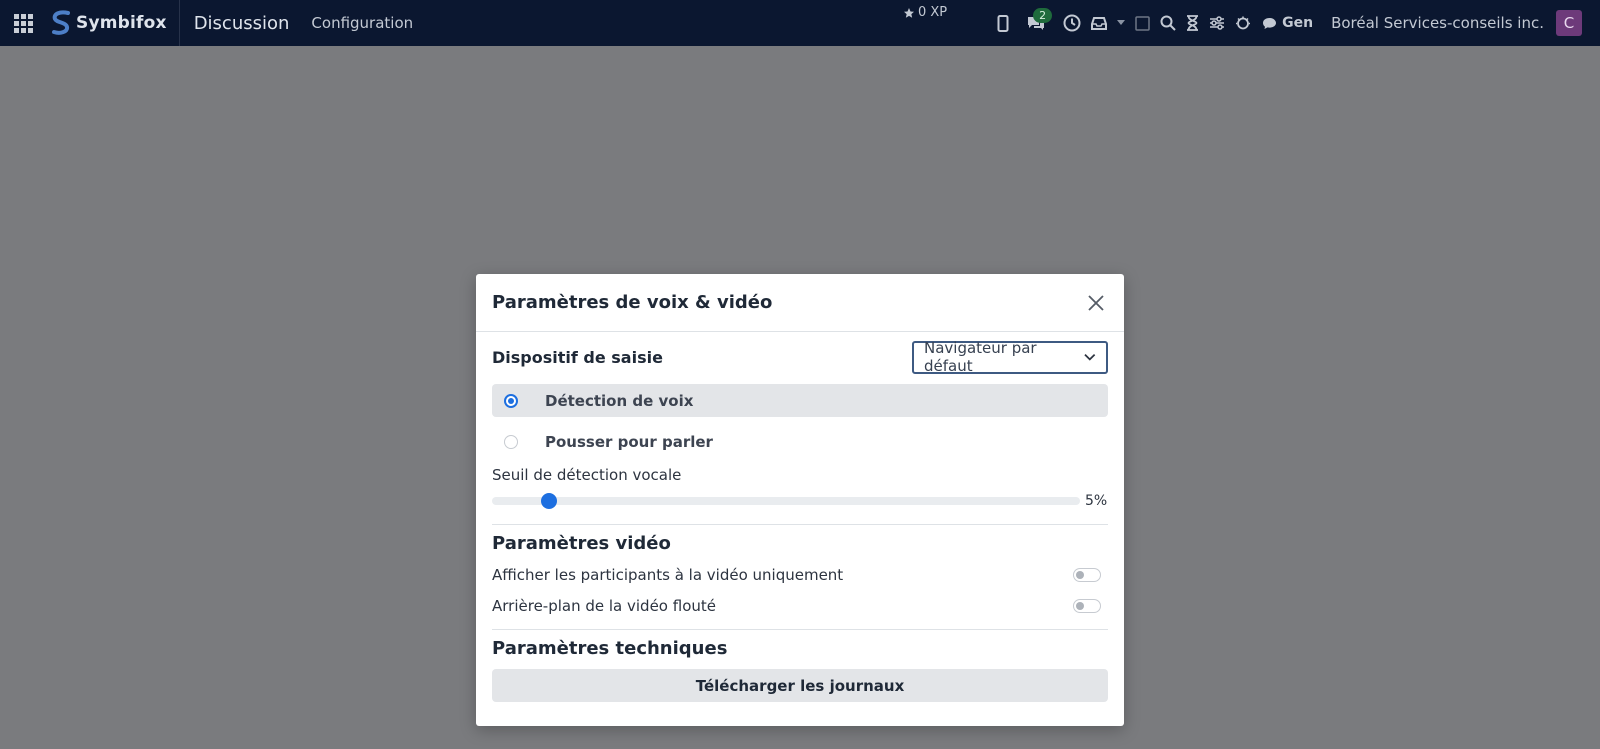  I want to click on speech-bubble-icon, so click(1270, 23).